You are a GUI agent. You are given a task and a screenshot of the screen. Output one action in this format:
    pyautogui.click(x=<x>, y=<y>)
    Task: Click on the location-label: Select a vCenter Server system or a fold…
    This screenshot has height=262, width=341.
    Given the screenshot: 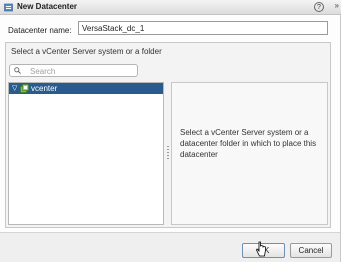 What is the action you would take?
    pyautogui.click(x=86, y=51)
    